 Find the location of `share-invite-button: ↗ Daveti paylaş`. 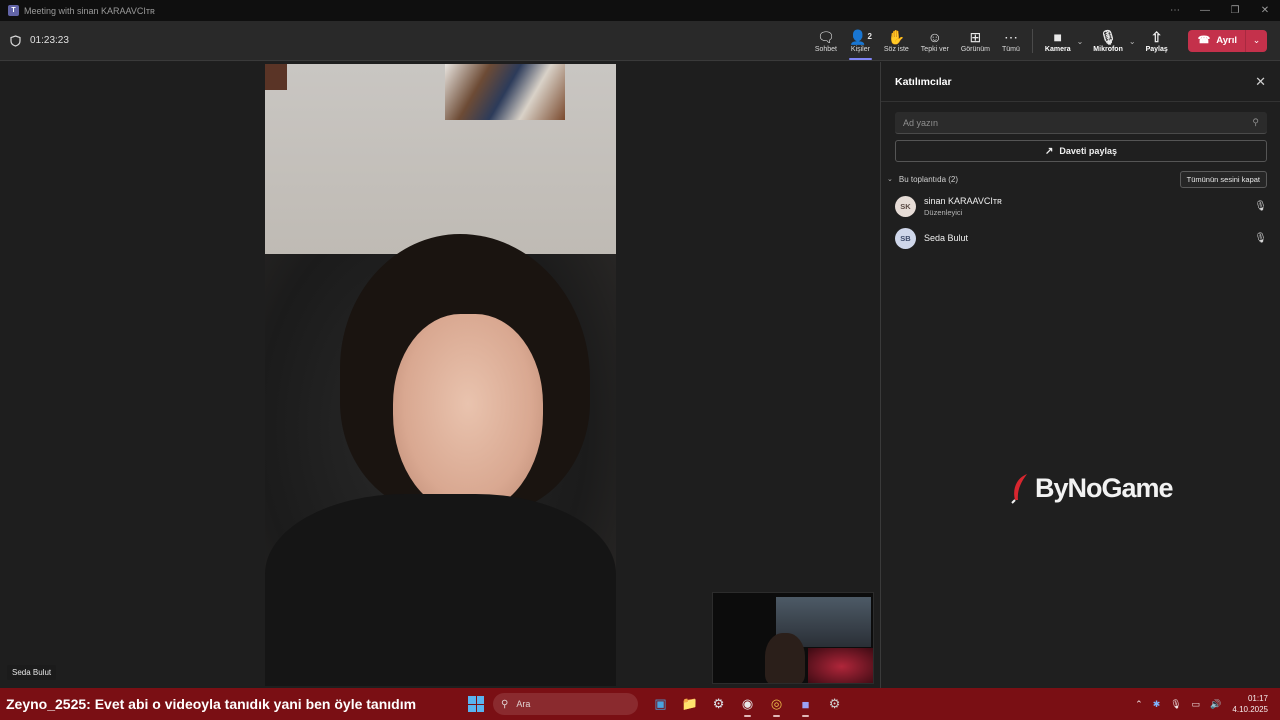

share-invite-button: ↗ Daveti paylaş is located at coordinates (1081, 151).